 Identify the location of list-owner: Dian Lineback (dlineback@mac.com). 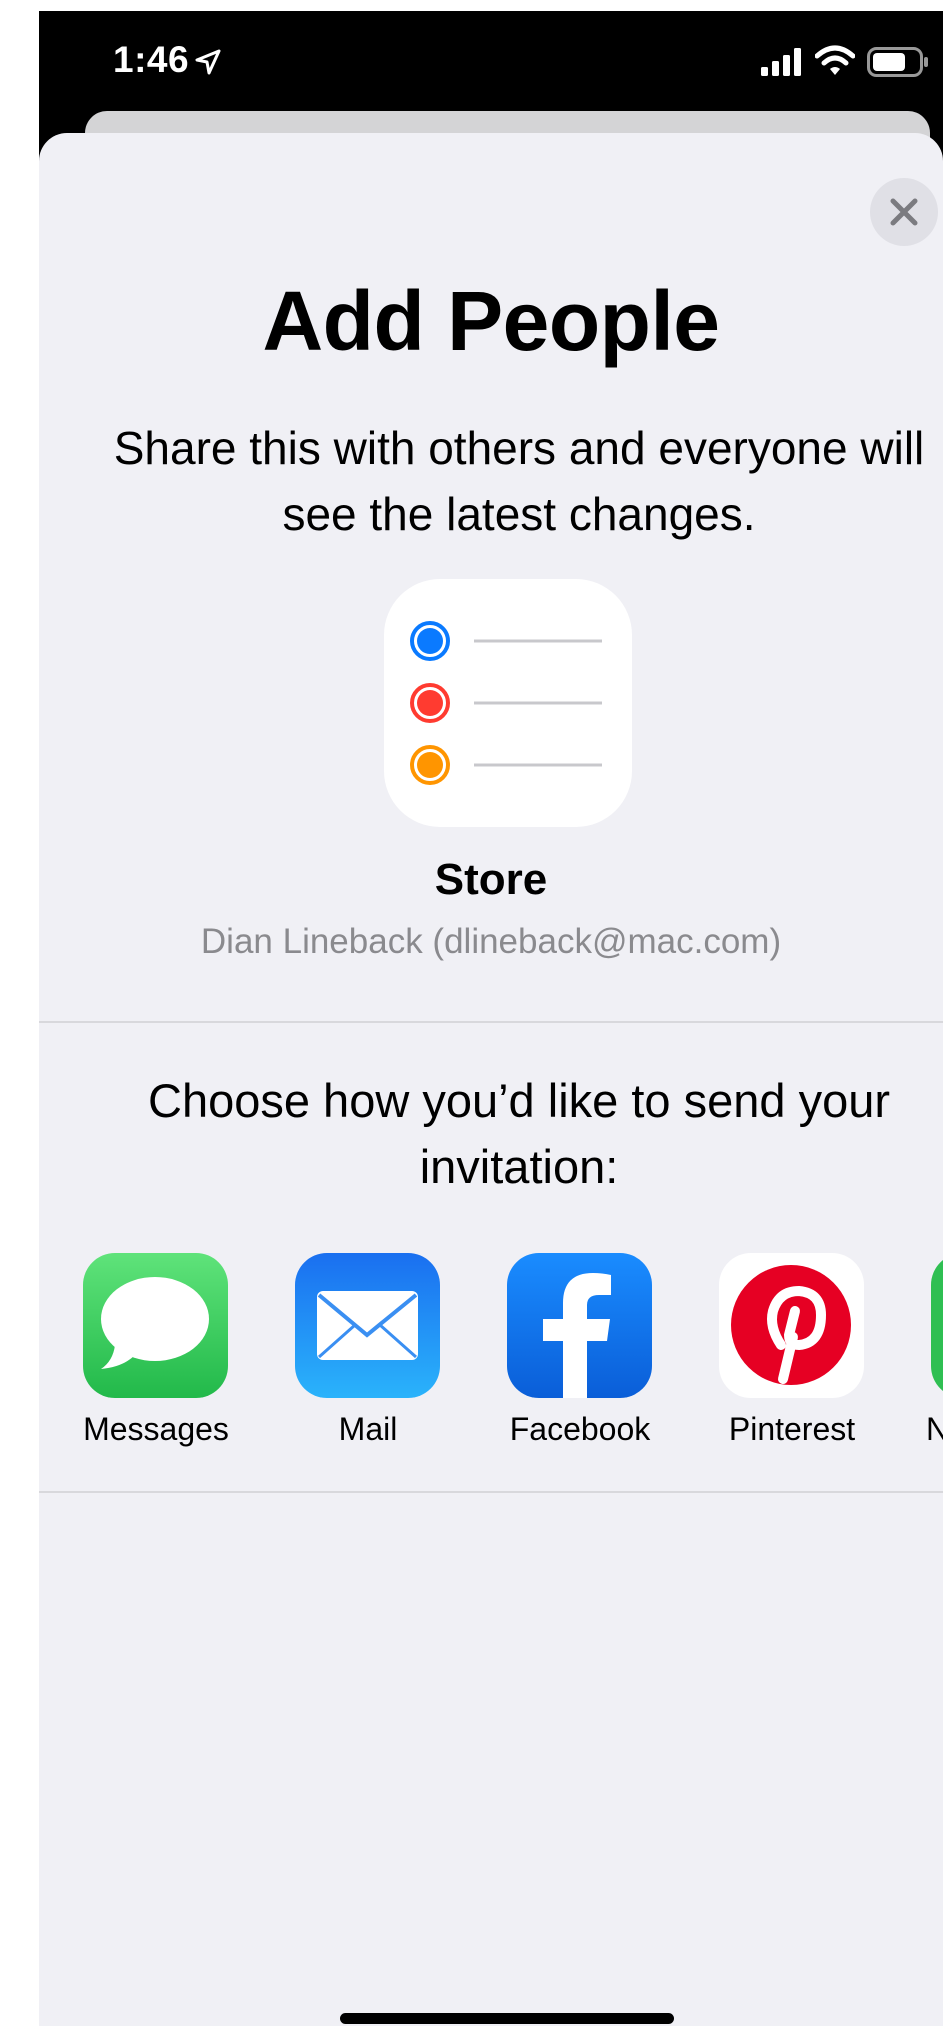
(491, 941).